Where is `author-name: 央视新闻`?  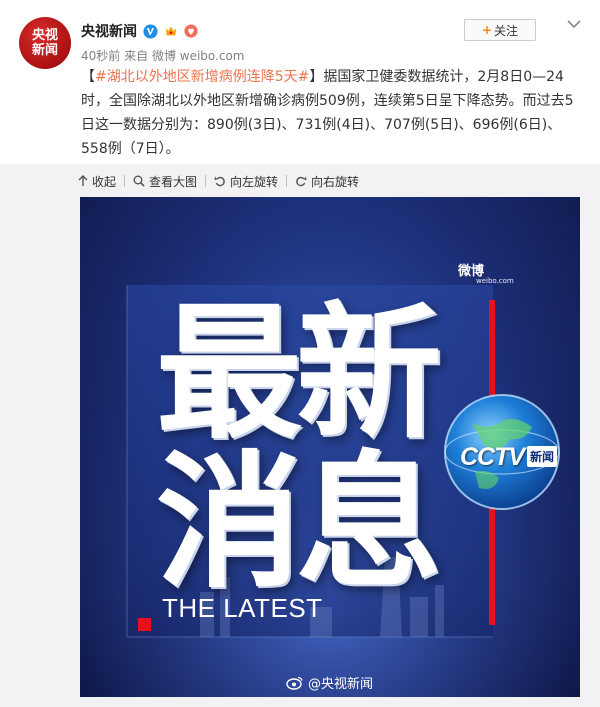 author-name: 央视新闻 is located at coordinates (109, 31).